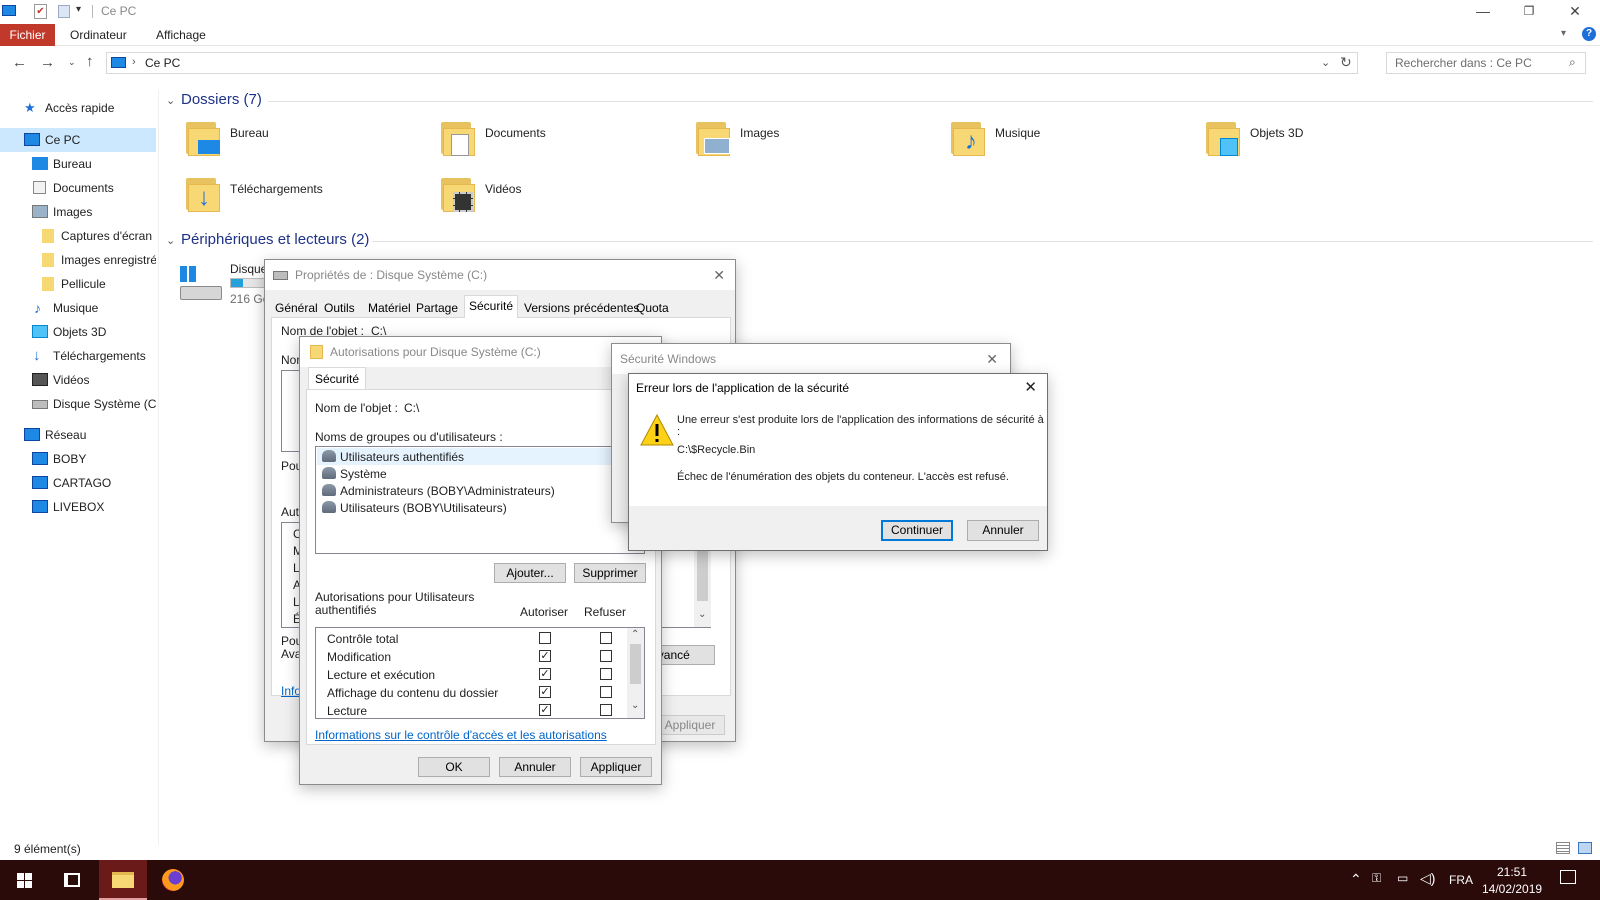  Describe the element at coordinates (635, 664) in the screenshot. I see `scrollbar-thumb` at that location.